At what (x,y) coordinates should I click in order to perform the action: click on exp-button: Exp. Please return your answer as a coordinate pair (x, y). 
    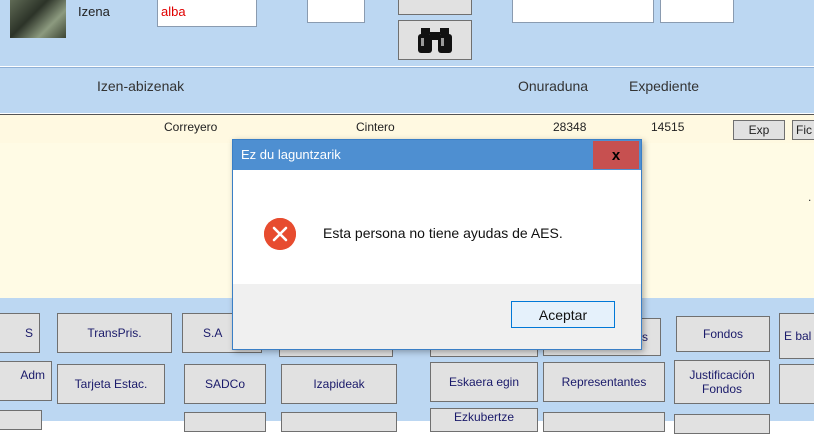
    Looking at the image, I should click on (759, 130).